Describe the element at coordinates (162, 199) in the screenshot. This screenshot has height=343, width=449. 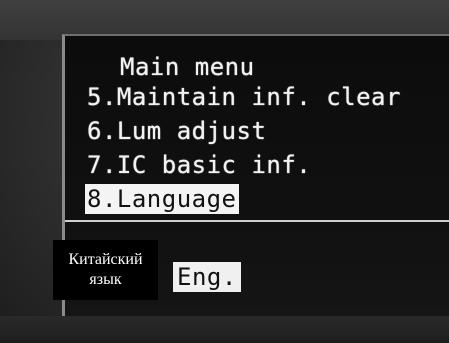
I see `menu-item-language-selected: 8.Language` at that location.